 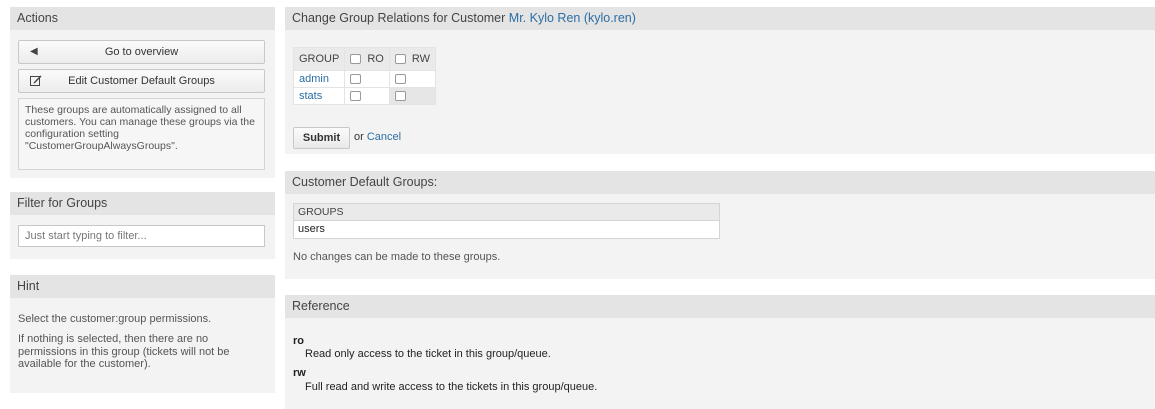 I want to click on edit-default-groups-button: Edit Customer Default Groups, so click(x=141, y=81).